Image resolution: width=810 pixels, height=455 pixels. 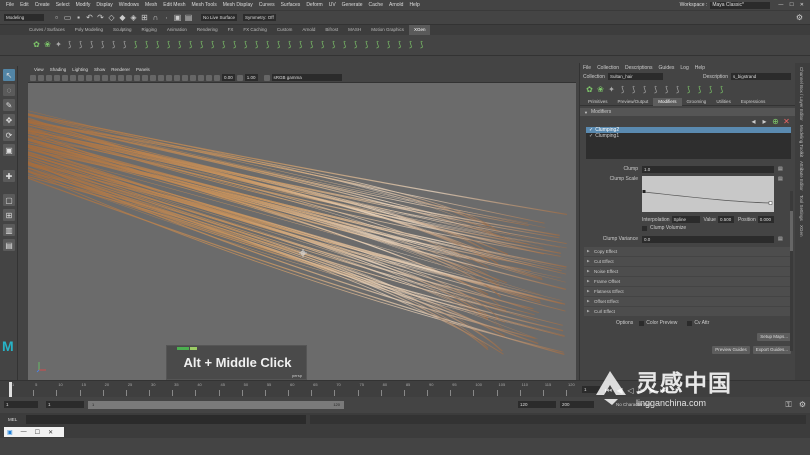 I want to click on groom-cut-icon: ⟆, so click(x=168, y=45).